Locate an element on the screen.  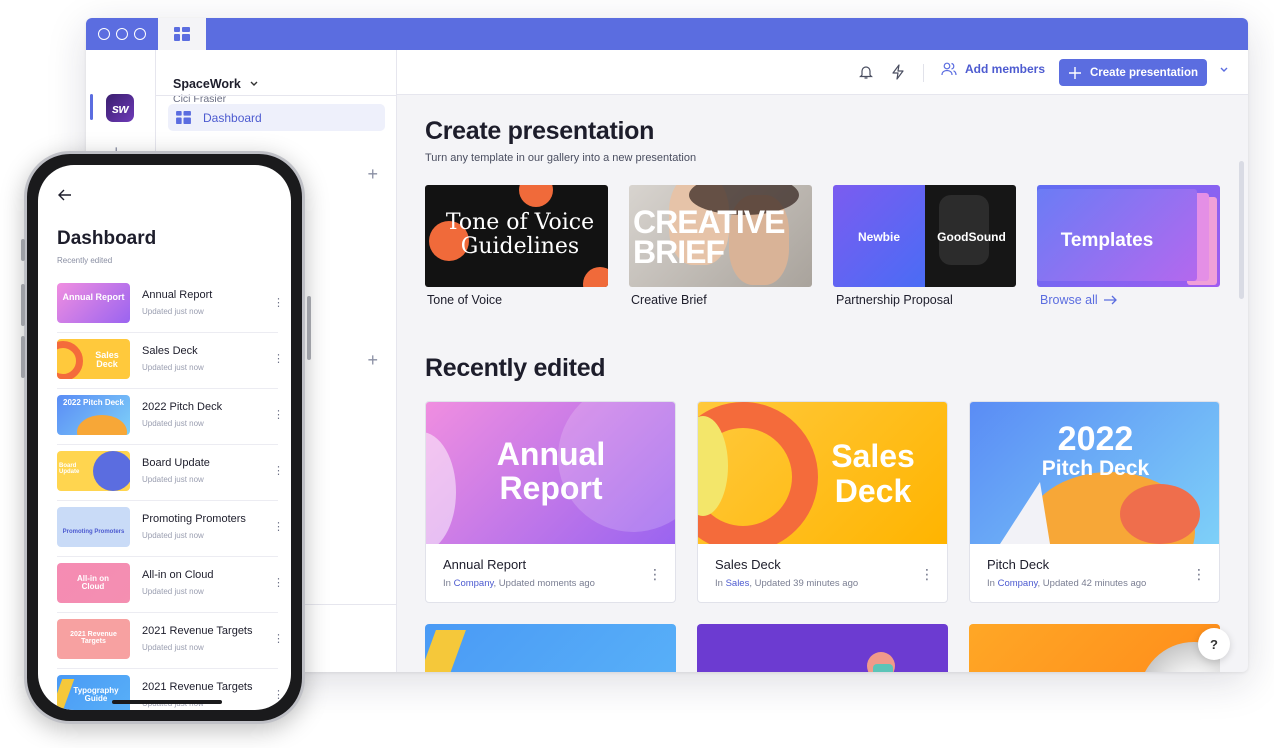
card-updated: , Updated 42 minutes ago is located at coordinates (1092, 583).